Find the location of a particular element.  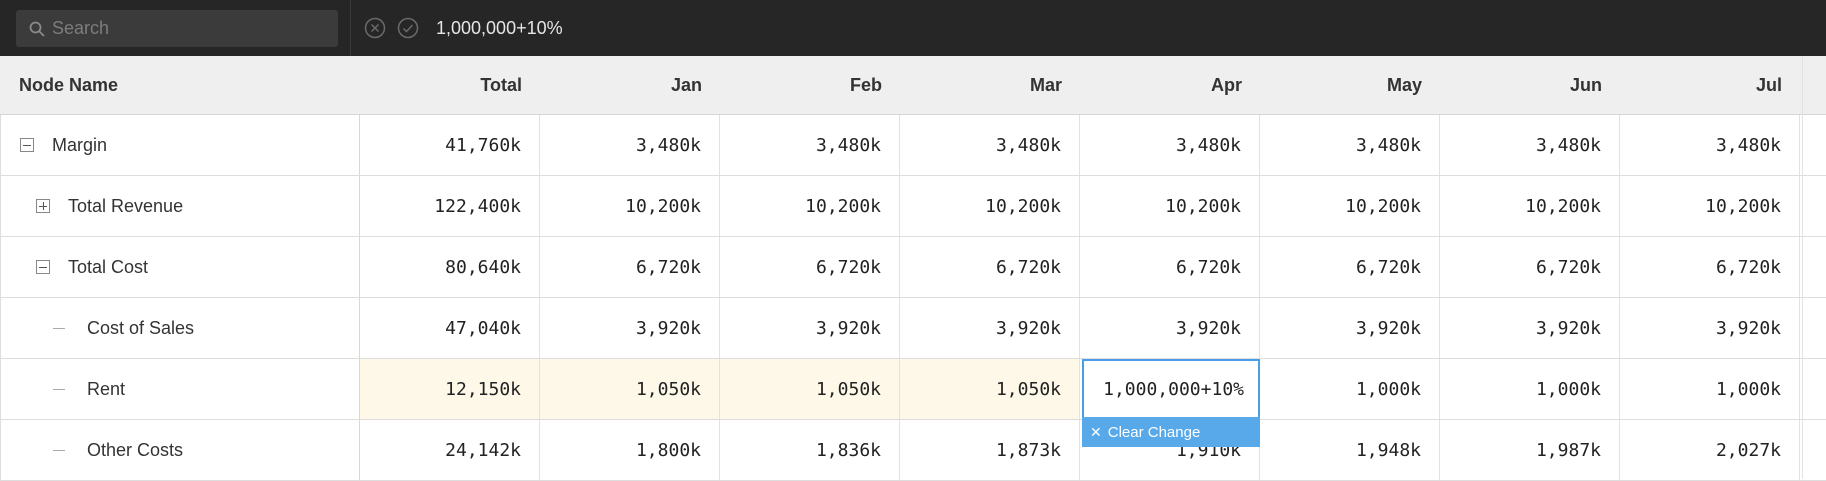

column-header-jan: Jan is located at coordinates (630, 85).